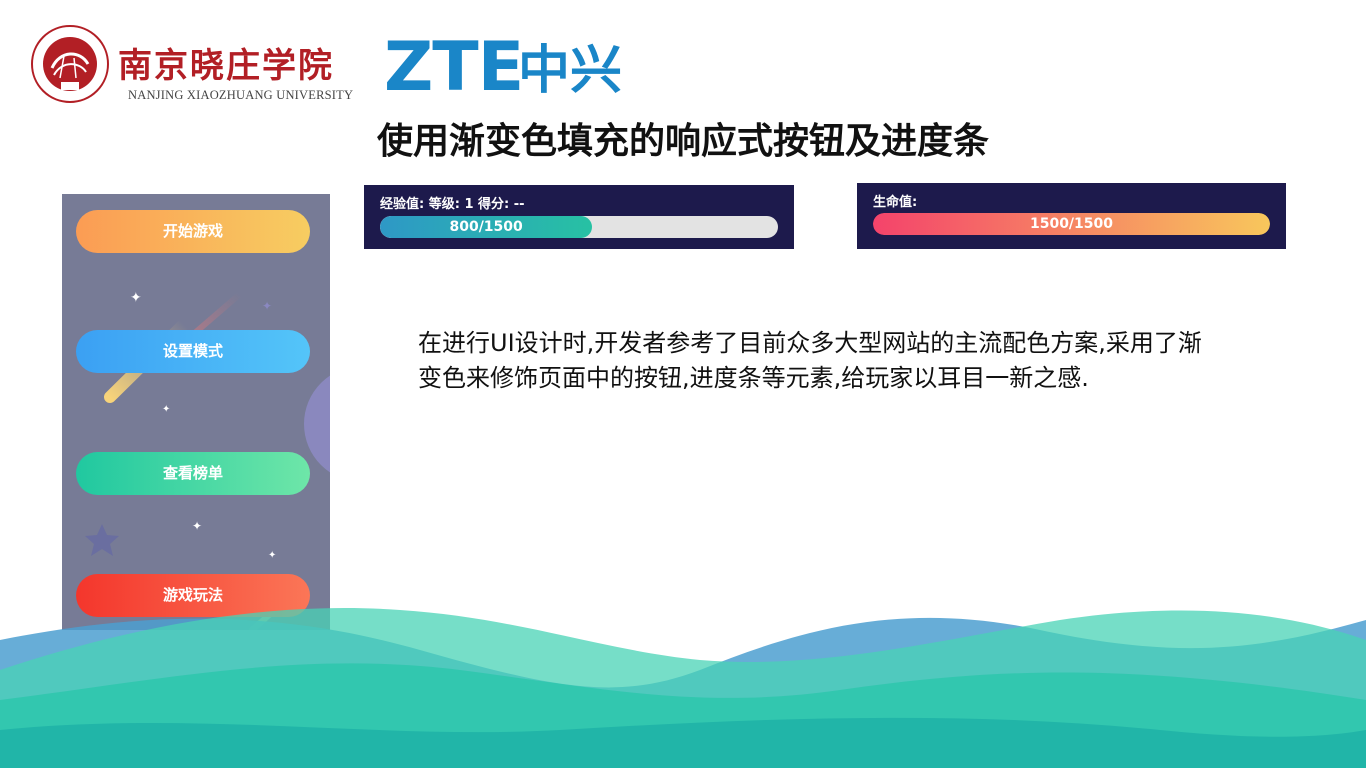  What do you see at coordinates (193, 473) in the screenshot?
I see `view-leaderboard-button: 查看榜单` at bounding box center [193, 473].